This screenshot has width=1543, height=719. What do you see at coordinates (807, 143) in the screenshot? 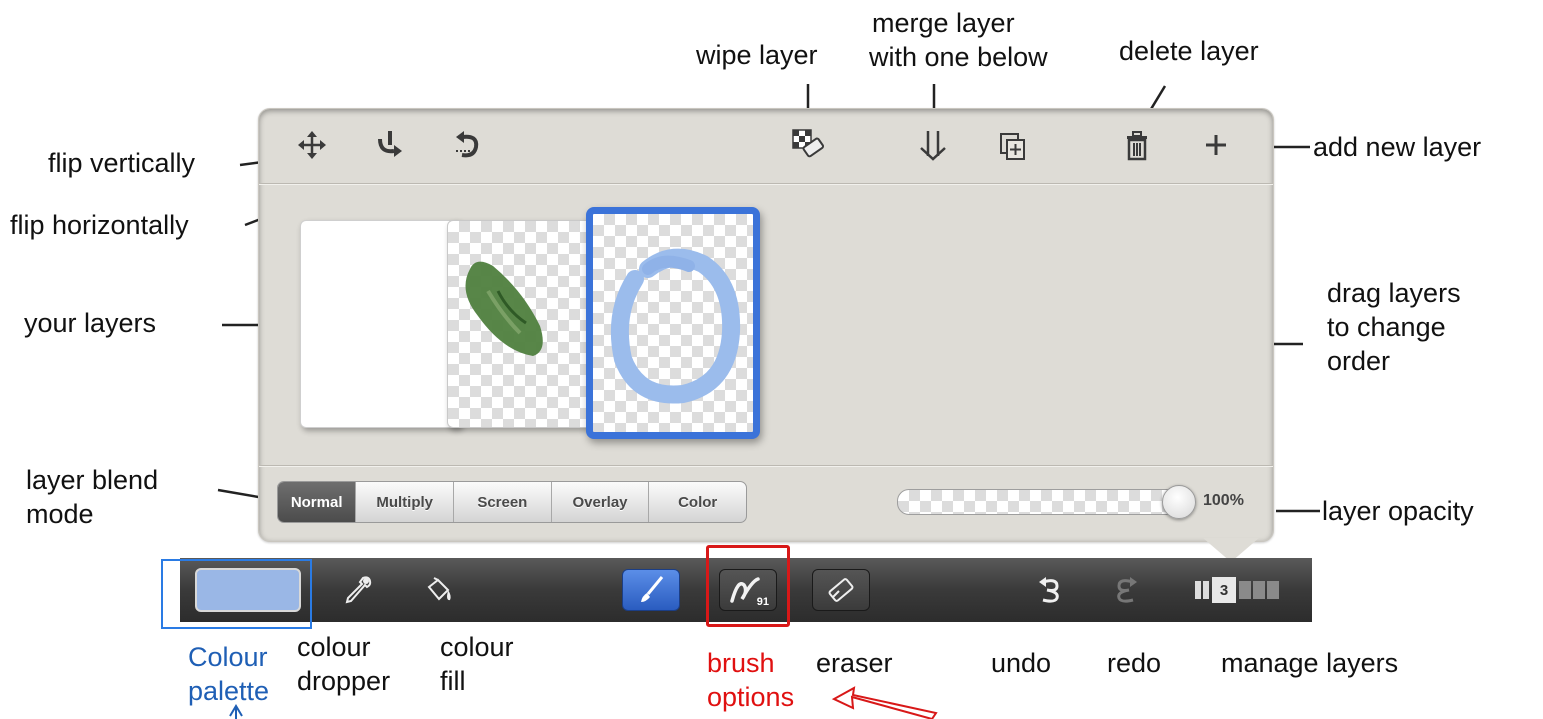
I see `wipe-layer-icon` at bounding box center [807, 143].